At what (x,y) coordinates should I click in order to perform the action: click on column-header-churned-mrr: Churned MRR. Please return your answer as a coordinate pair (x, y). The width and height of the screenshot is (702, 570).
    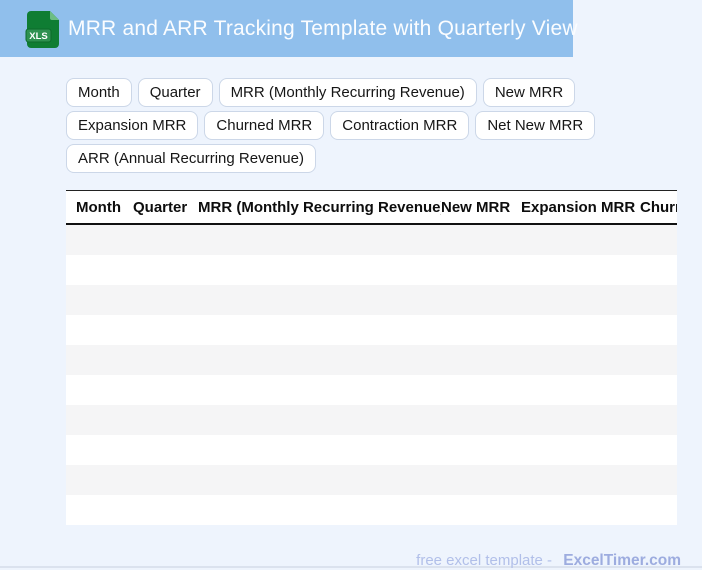
    Looking at the image, I should click on (658, 207).